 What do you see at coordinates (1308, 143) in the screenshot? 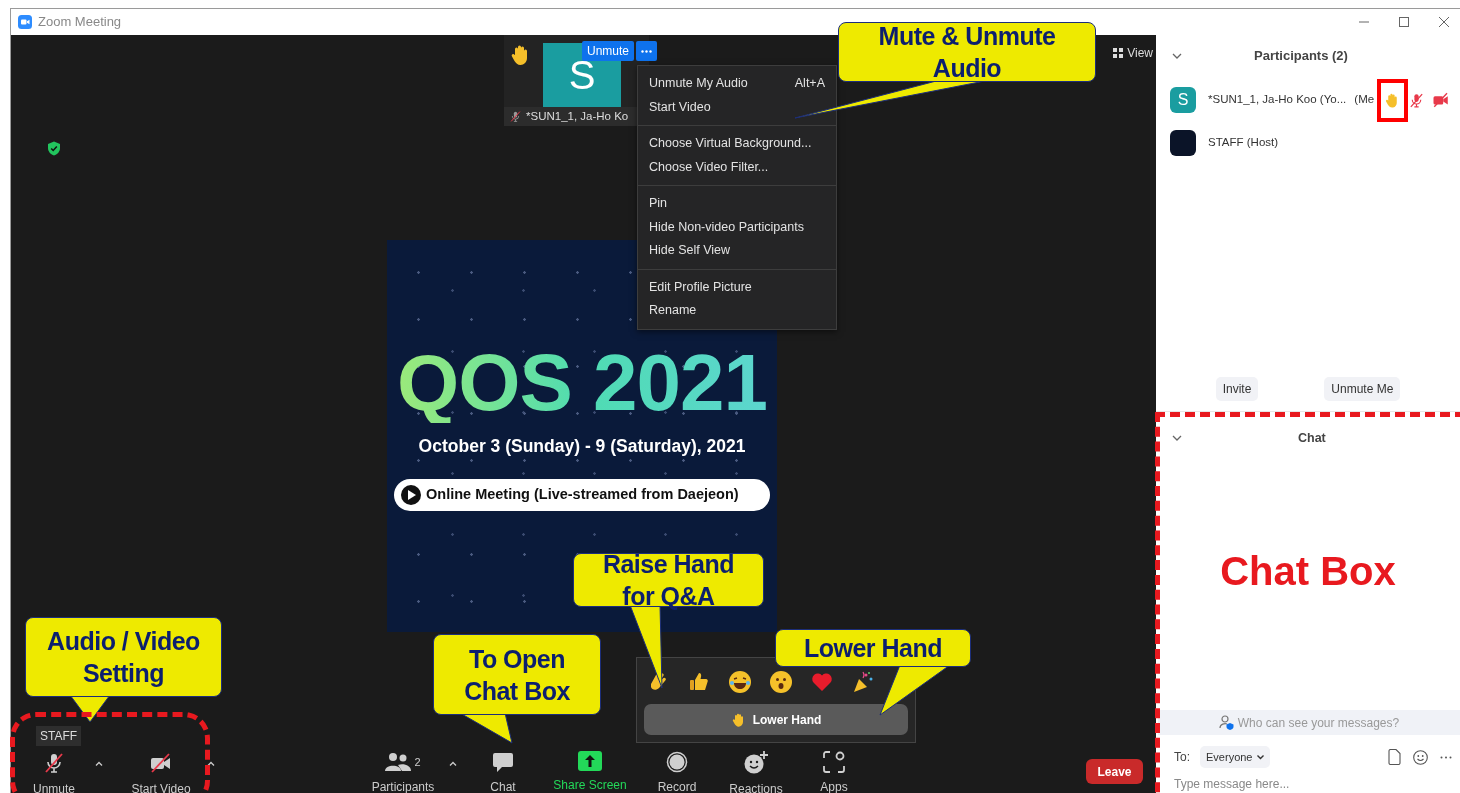
I see `participant-row: STAFF (Host)` at bounding box center [1308, 143].